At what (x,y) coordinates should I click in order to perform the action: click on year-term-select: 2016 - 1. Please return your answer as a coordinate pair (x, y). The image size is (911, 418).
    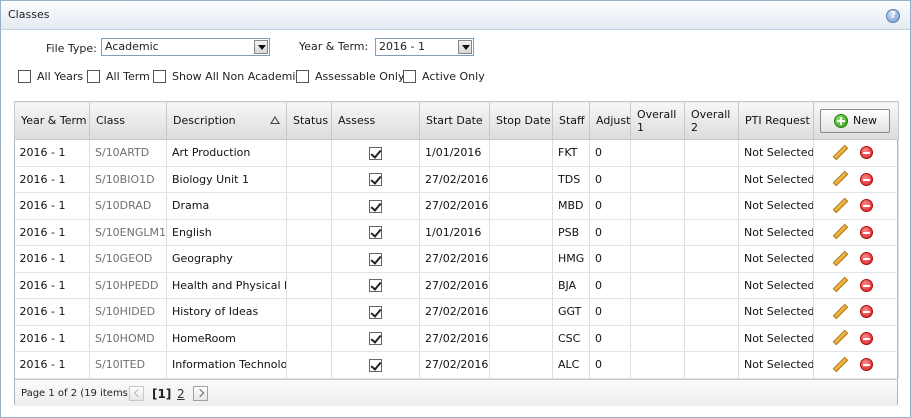
    Looking at the image, I should click on (424, 47).